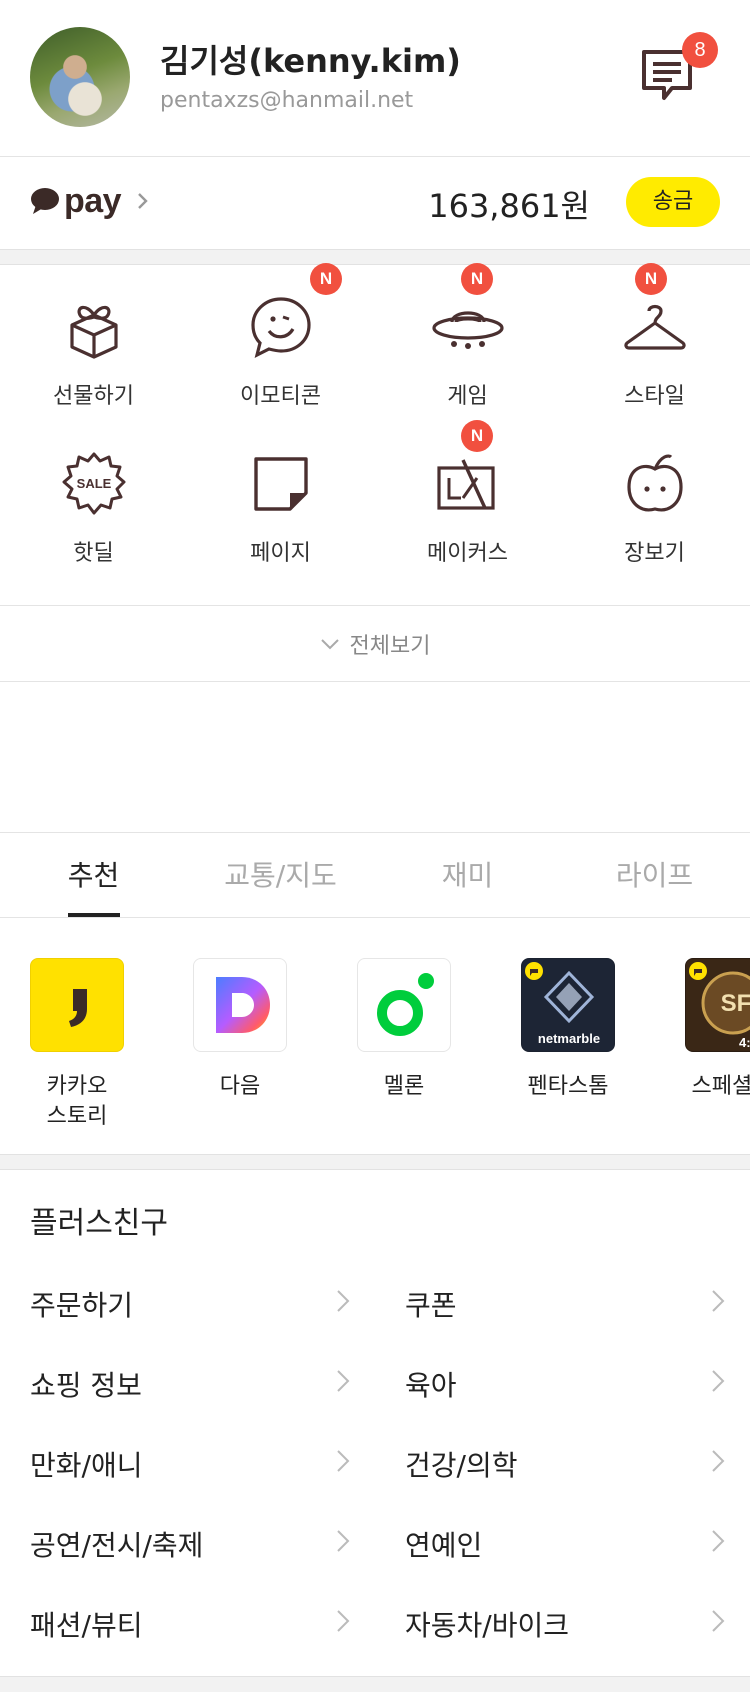 This screenshot has width=750, height=1692. I want to click on plus-item-comics: 만화/애니, so click(190, 1462).